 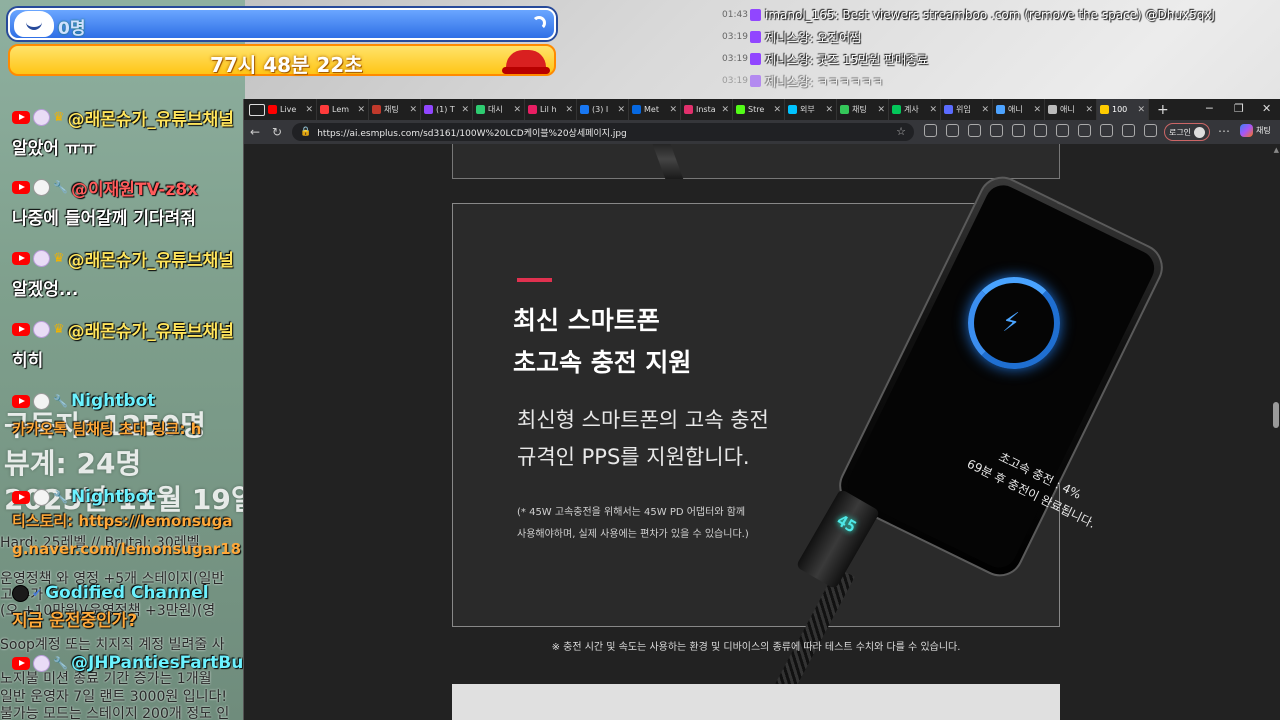 What do you see at coordinates (600, 109) in the screenshot?
I see `tab-label: (3) I` at bounding box center [600, 109].